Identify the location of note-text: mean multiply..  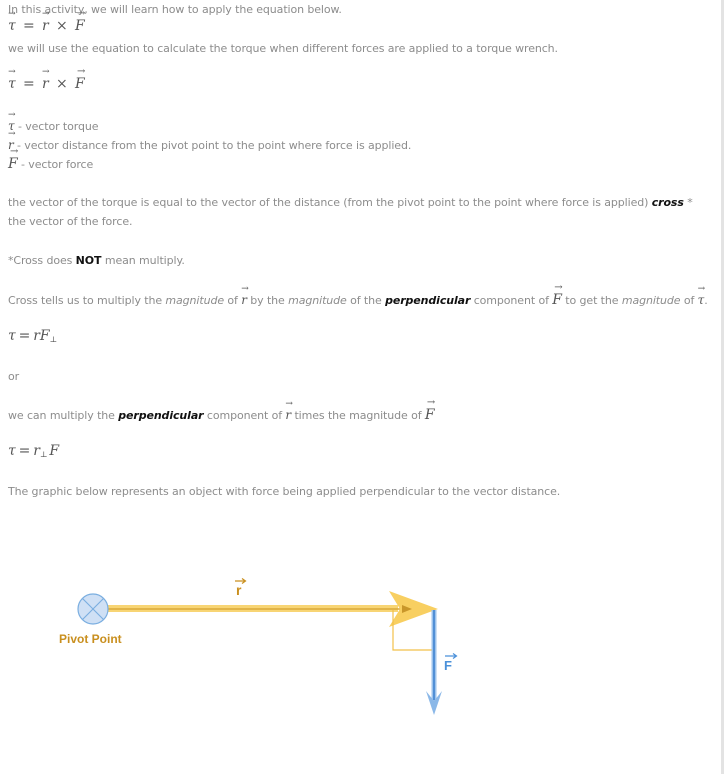
(143, 260).